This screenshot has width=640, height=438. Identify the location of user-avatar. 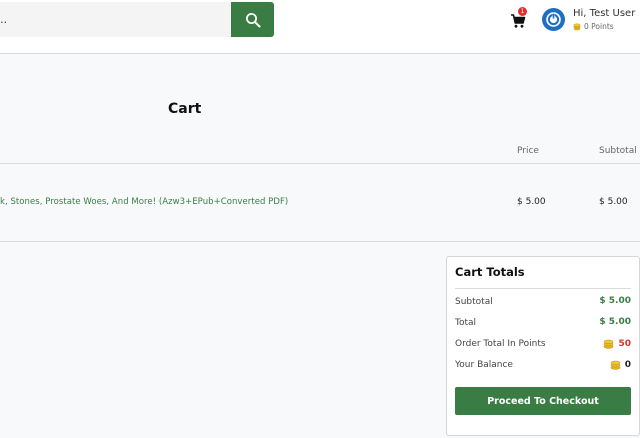
(553, 19).